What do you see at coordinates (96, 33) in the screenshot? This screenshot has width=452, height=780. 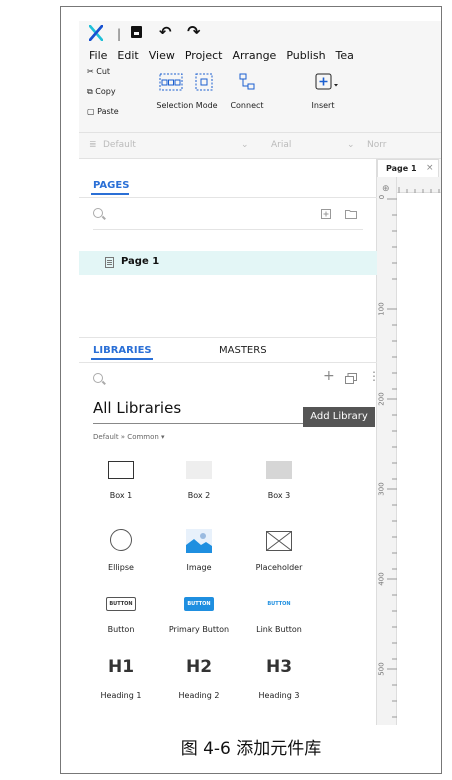 I see `app-logo-icon` at bounding box center [96, 33].